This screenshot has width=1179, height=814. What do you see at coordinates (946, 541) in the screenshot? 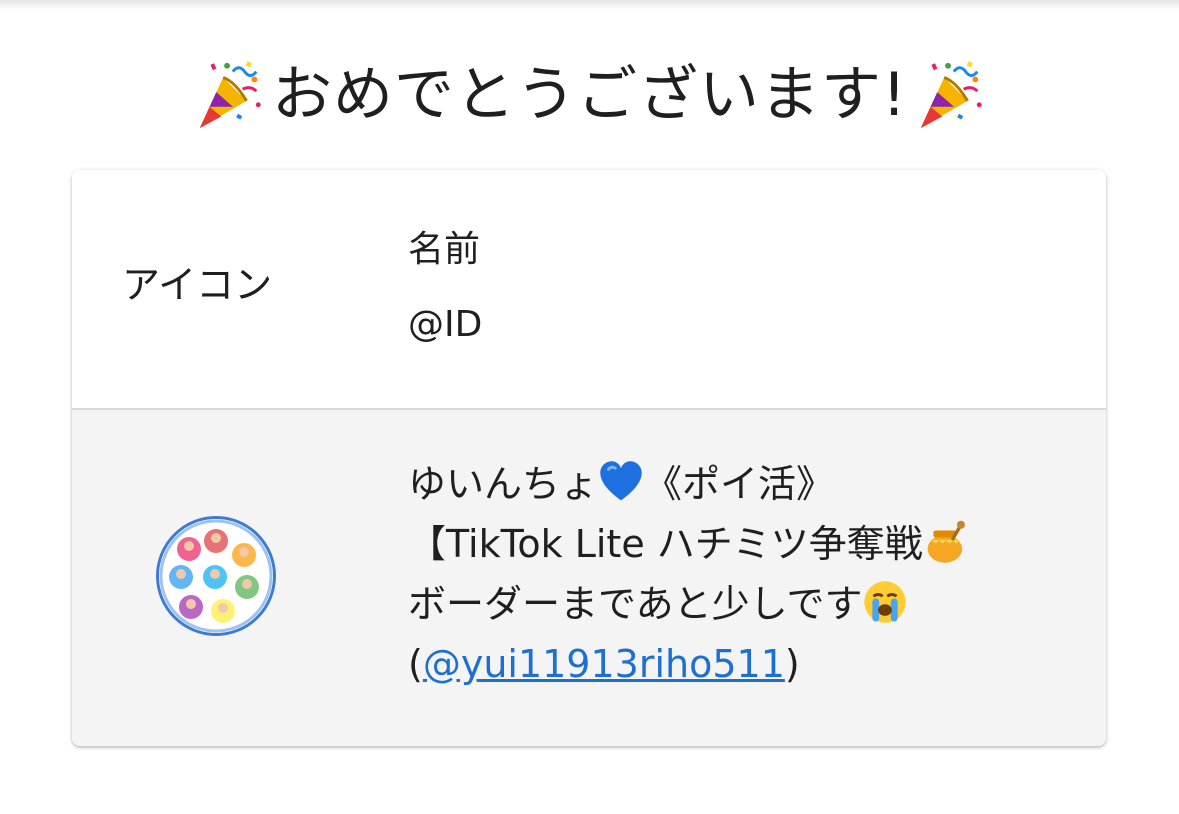
I see `honey-pot-icon` at bounding box center [946, 541].